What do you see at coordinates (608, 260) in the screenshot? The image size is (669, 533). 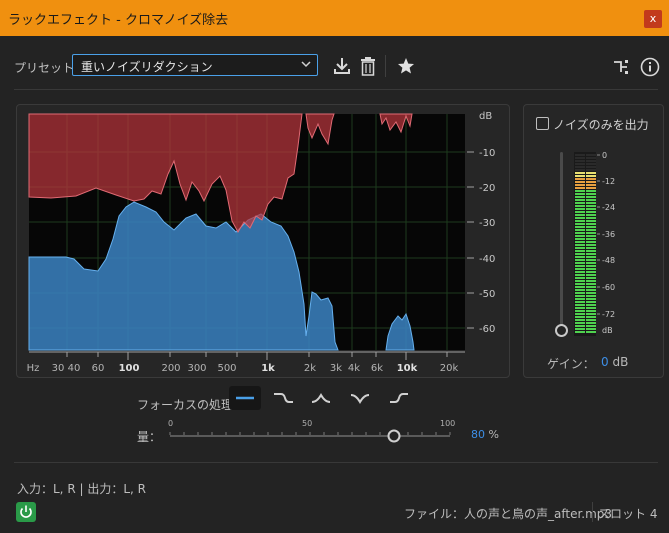 I see `meter-label-48: -48` at bounding box center [608, 260].